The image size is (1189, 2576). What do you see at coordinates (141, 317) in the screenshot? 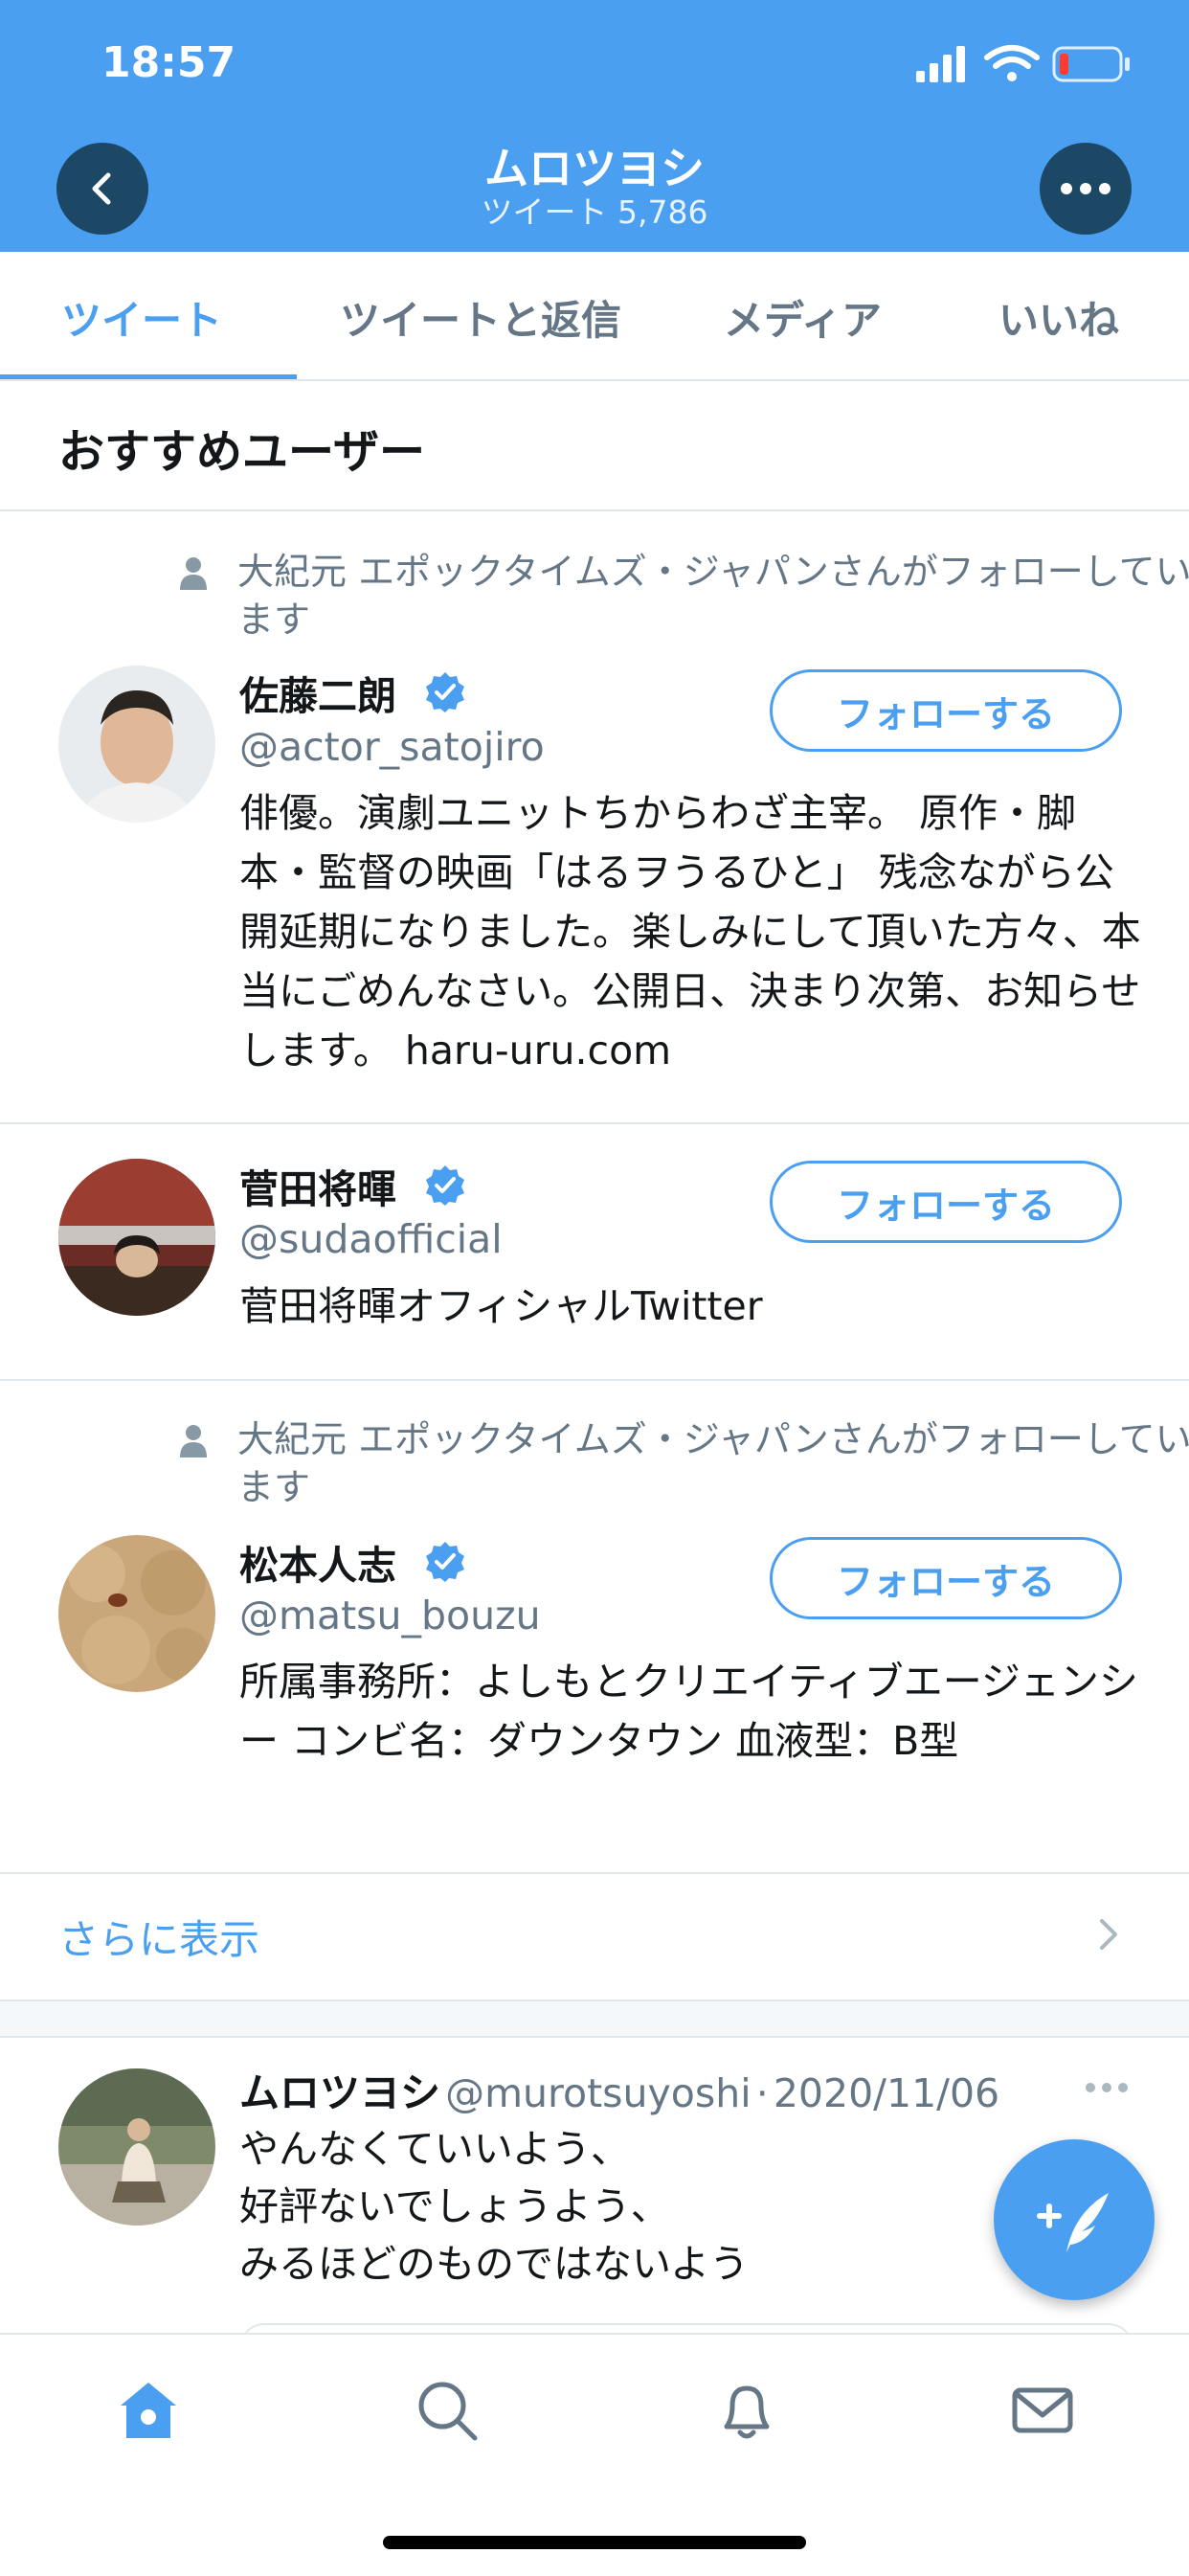
I see `tab-tweets: ツイート` at bounding box center [141, 317].